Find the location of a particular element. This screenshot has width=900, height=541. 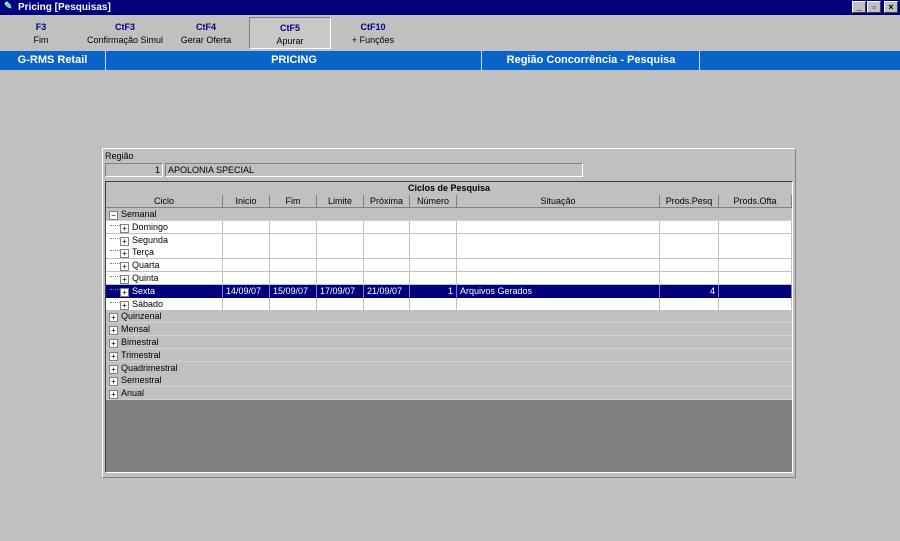

tree-child-row: + Domingo is located at coordinates (449, 227).